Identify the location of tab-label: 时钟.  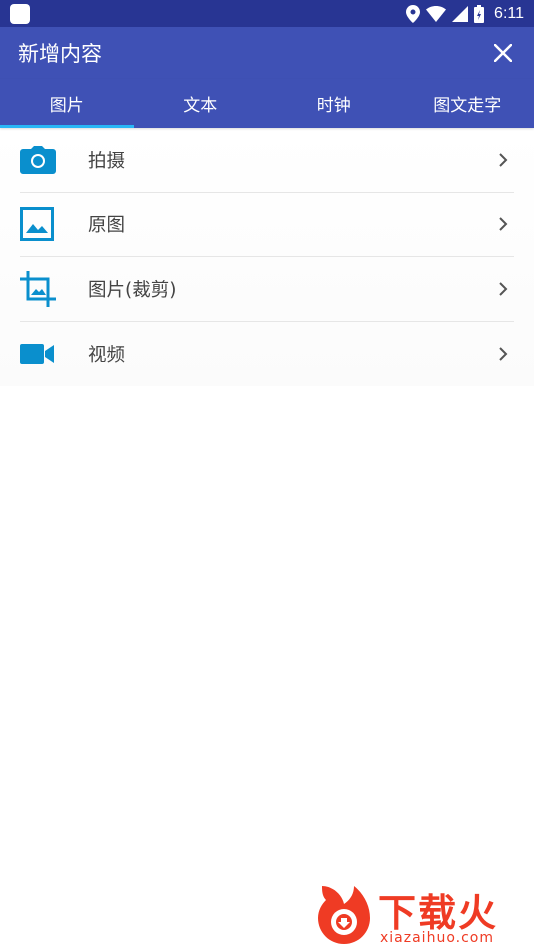
(333, 106).